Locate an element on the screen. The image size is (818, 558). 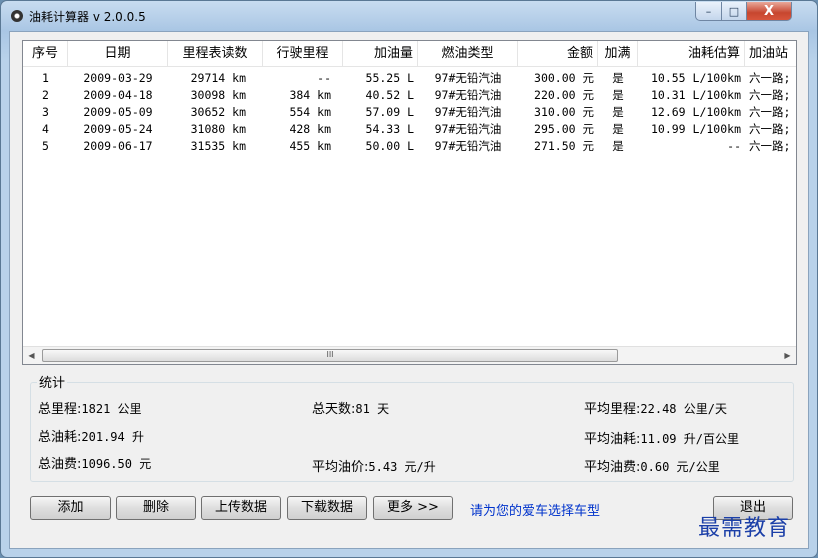
list-header: 序号 日期 里程表读数 行驶里程 加油量 燃油类型 金额 加满 油耗估算 加油站 is located at coordinates (409, 54).